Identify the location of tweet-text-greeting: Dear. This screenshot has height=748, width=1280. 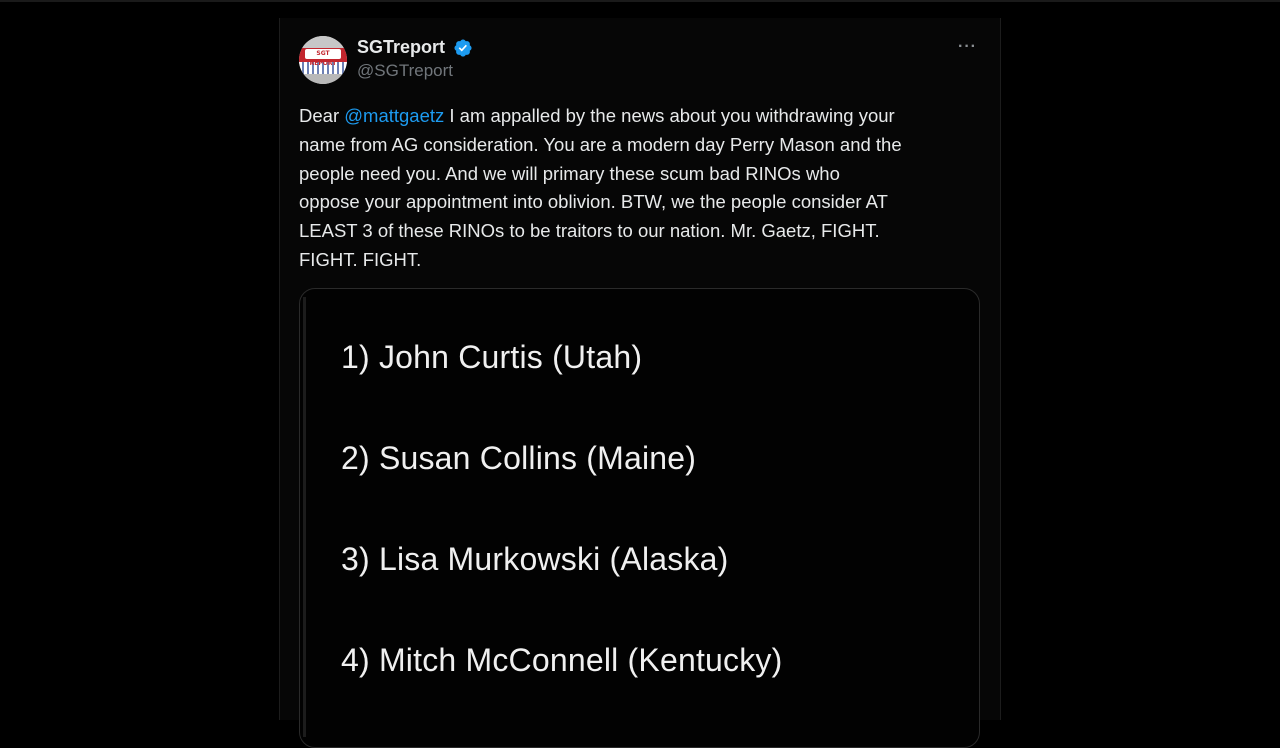
(322, 115).